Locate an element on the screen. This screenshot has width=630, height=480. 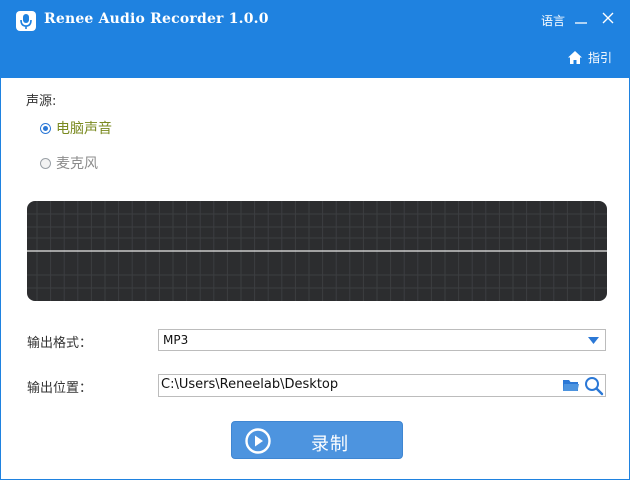
output-format-select: MP3 is located at coordinates (382, 340).